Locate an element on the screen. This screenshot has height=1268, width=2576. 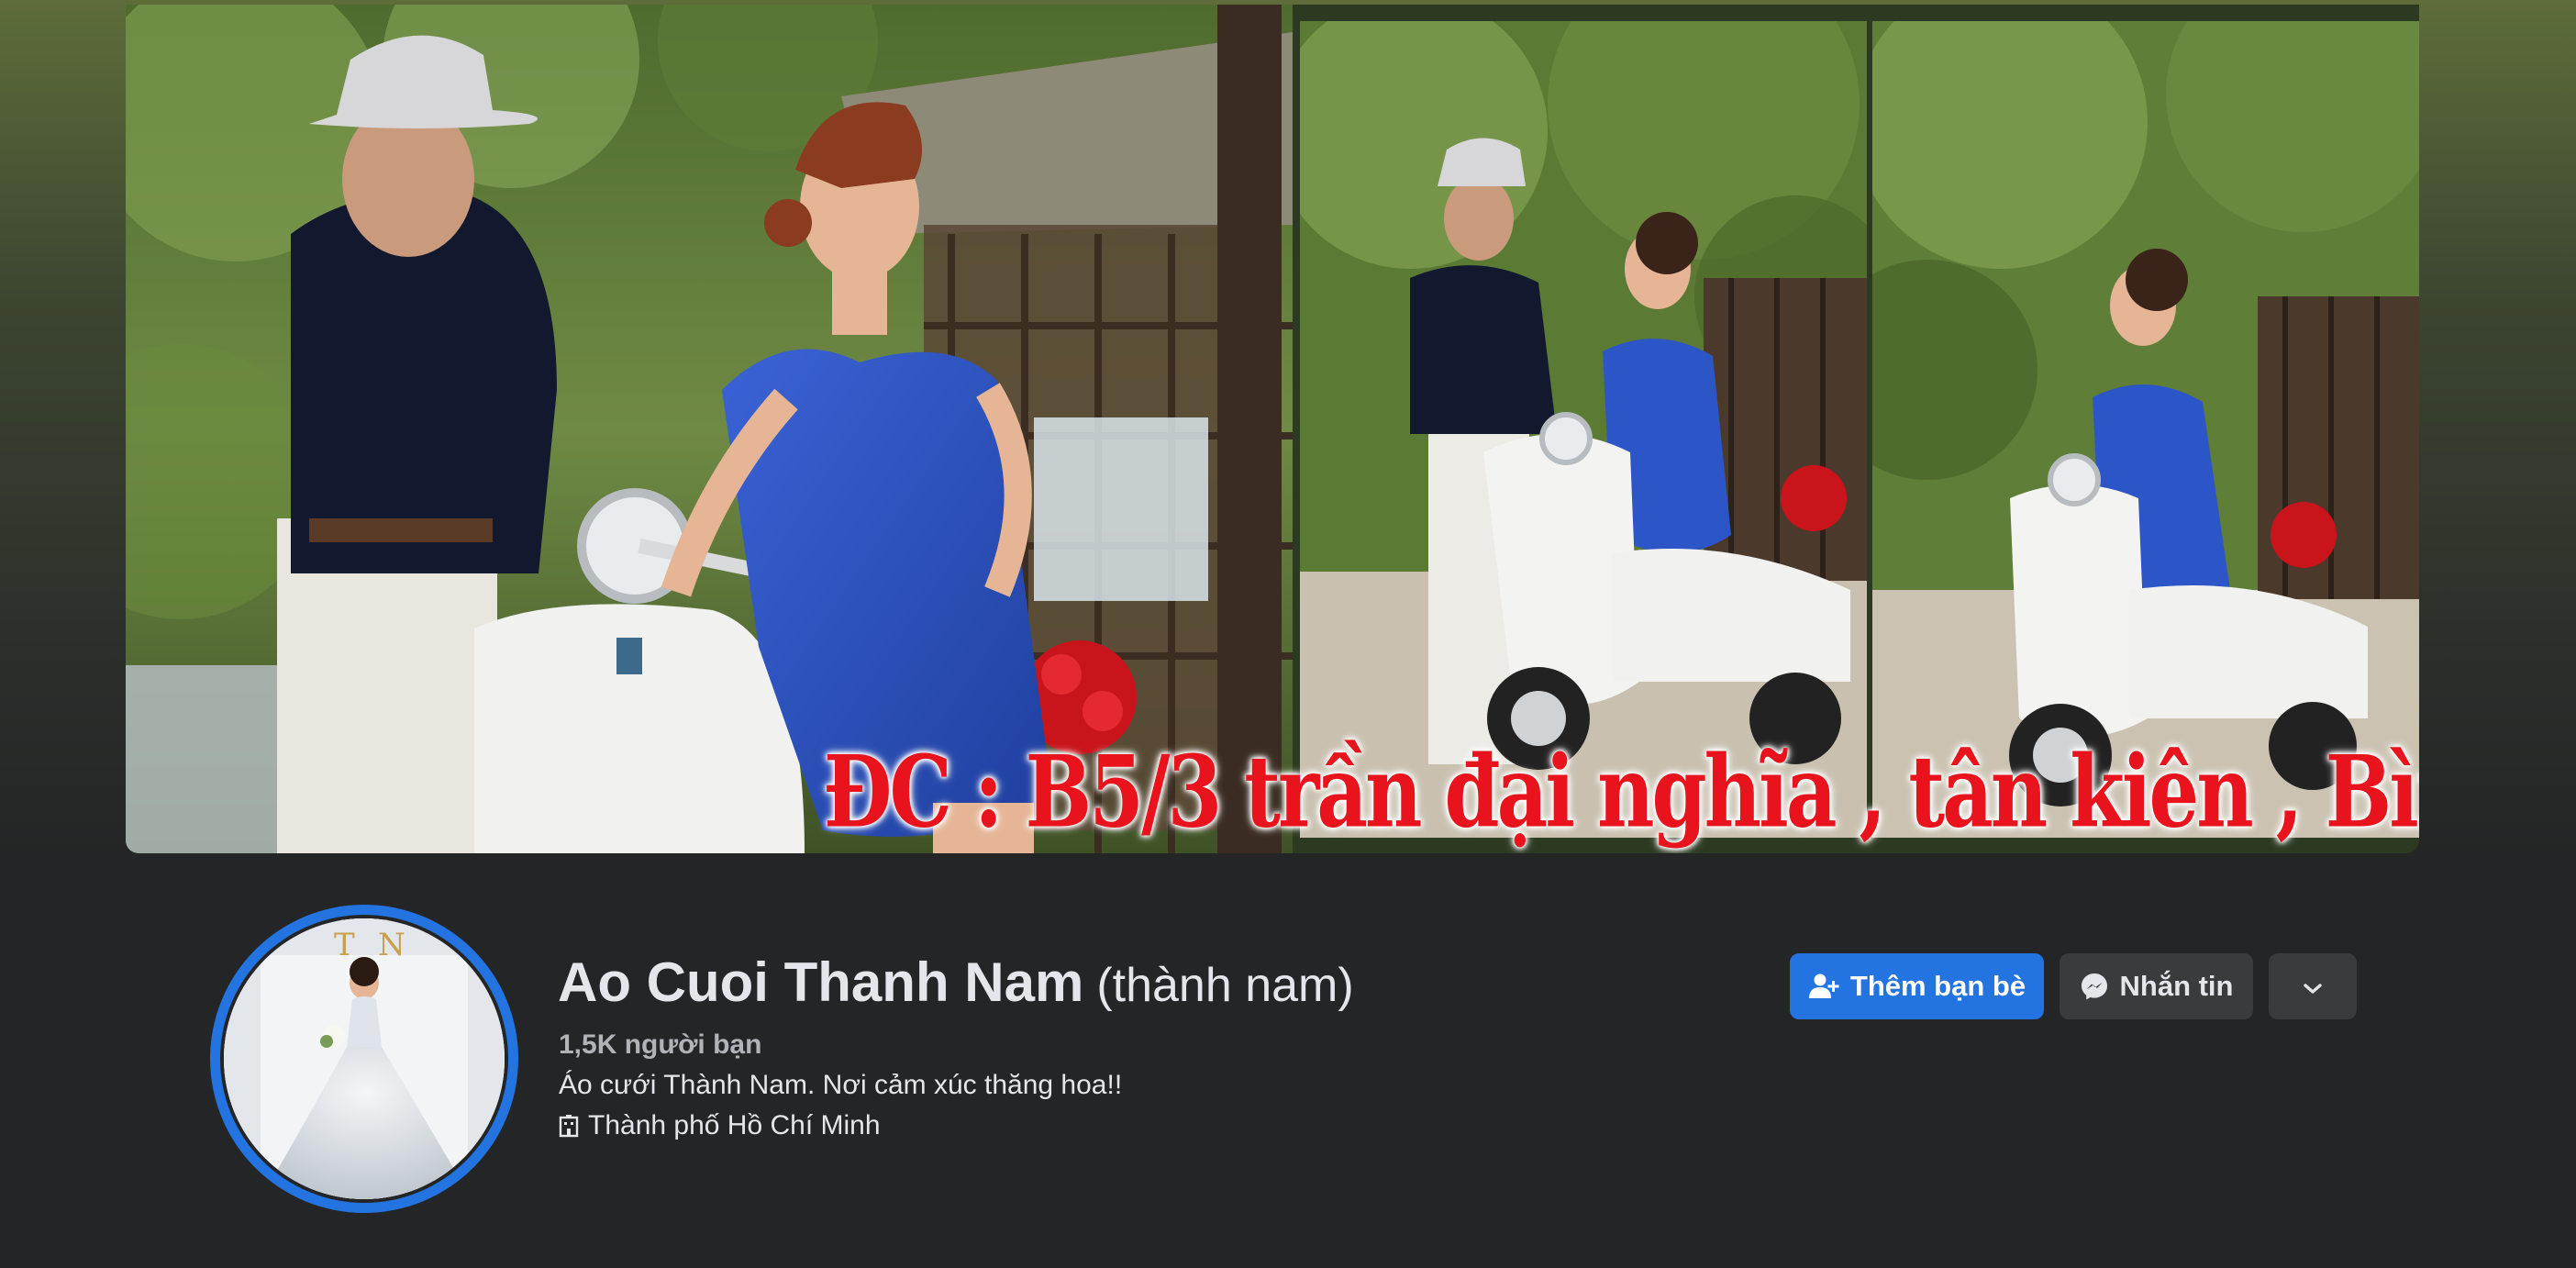
profile-location: Thành phố Hồ Chí Minh is located at coordinates (720, 1126).